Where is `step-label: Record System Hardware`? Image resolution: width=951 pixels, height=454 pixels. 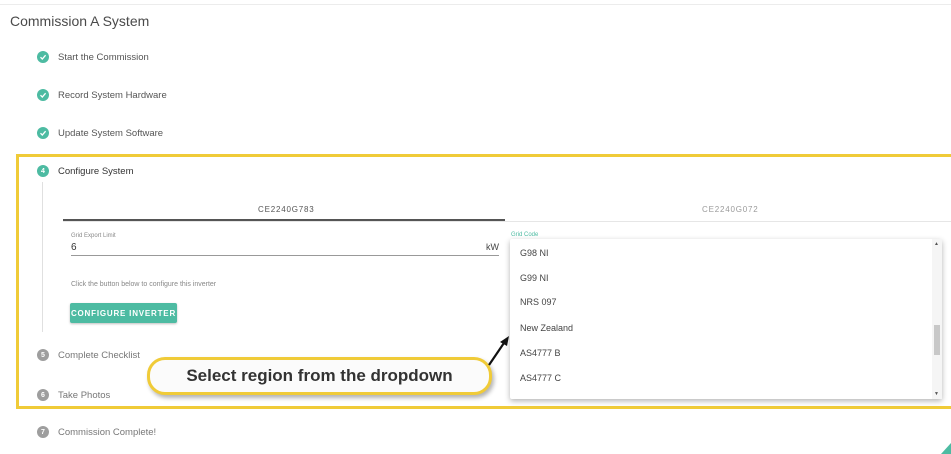 step-label: Record System Hardware is located at coordinates (112, 95).